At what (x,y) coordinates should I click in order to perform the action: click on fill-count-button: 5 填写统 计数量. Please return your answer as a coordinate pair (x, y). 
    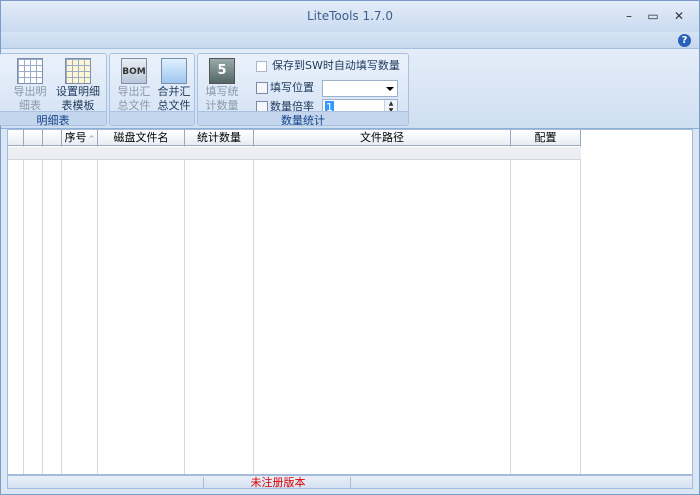
    Looking at the image, I should click on (222, 85).